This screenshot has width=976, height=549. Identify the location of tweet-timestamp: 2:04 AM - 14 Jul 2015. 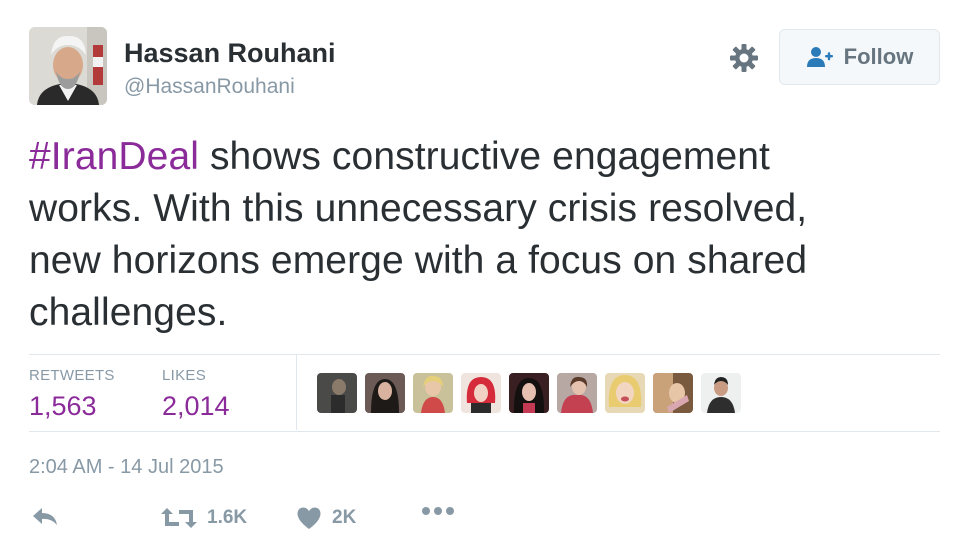
(126, 467).